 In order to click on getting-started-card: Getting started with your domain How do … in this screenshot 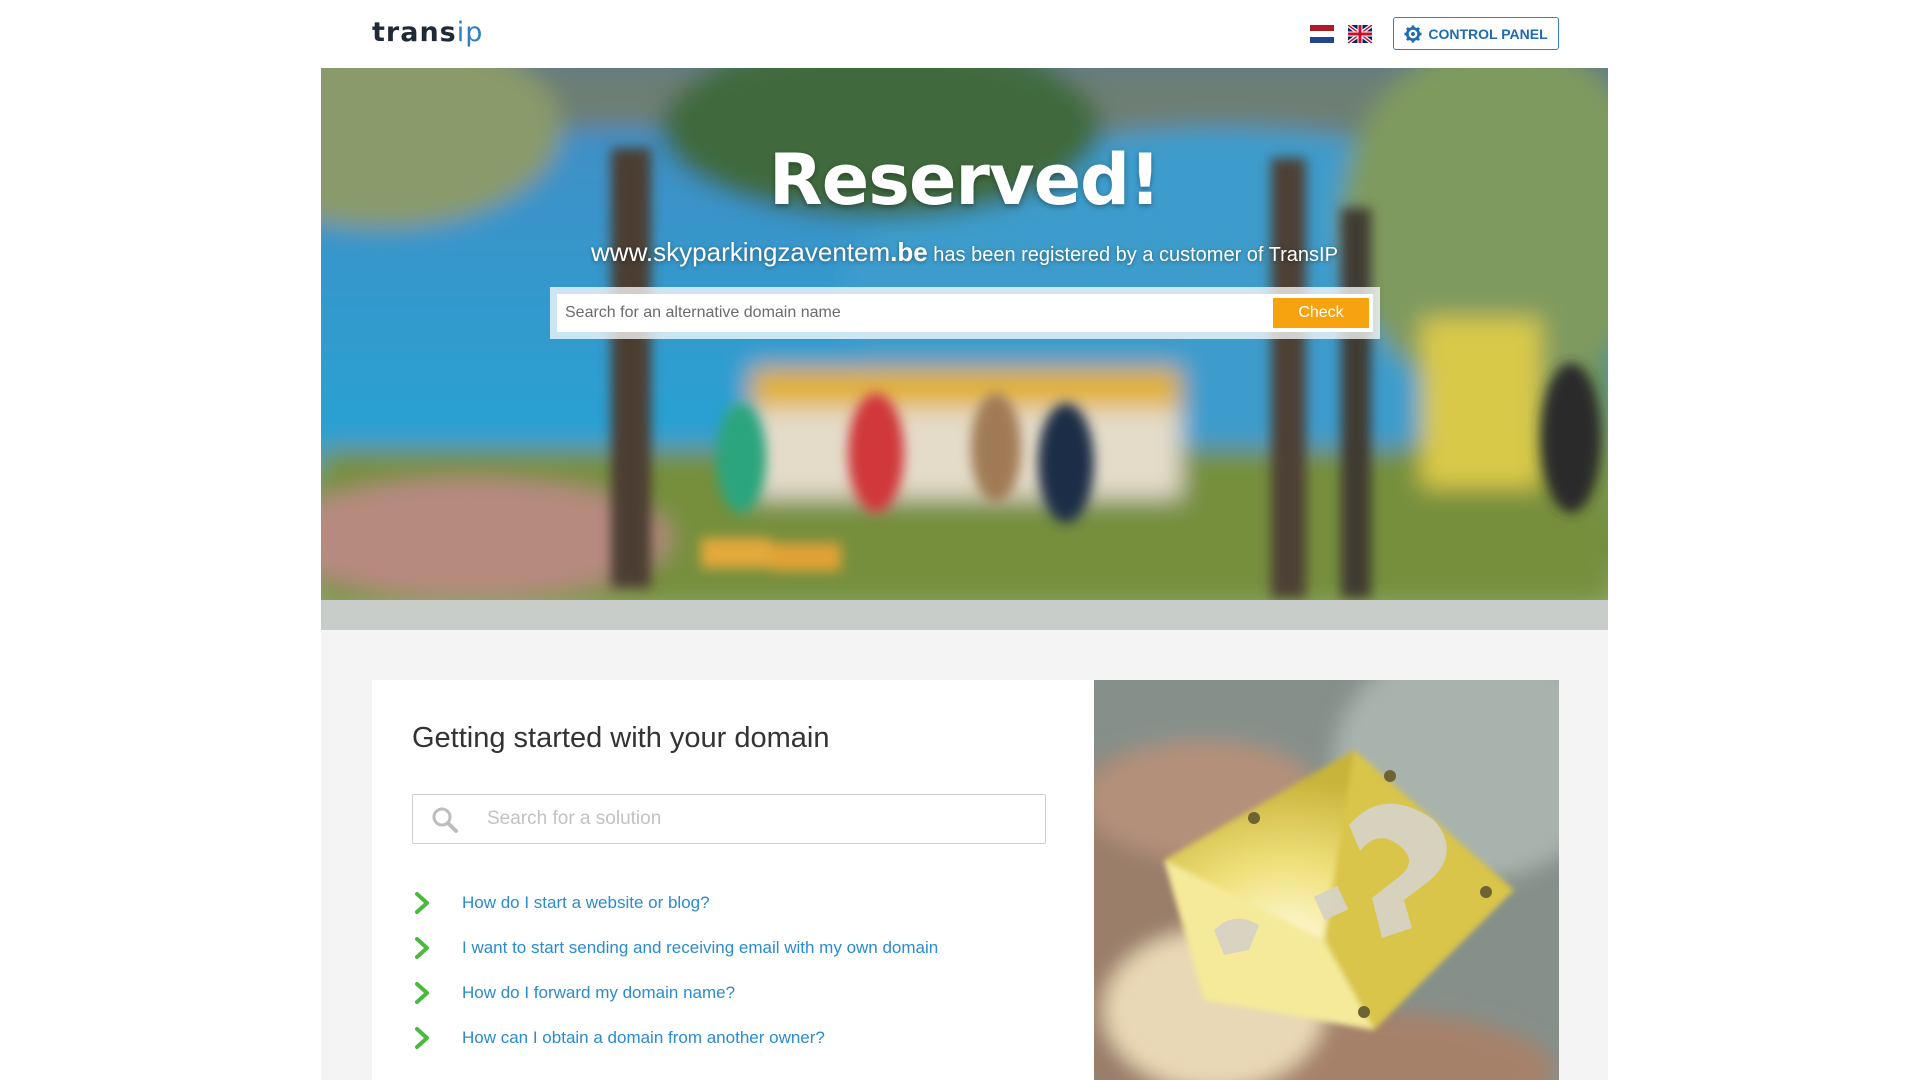, I will do `click(733, 880)`.